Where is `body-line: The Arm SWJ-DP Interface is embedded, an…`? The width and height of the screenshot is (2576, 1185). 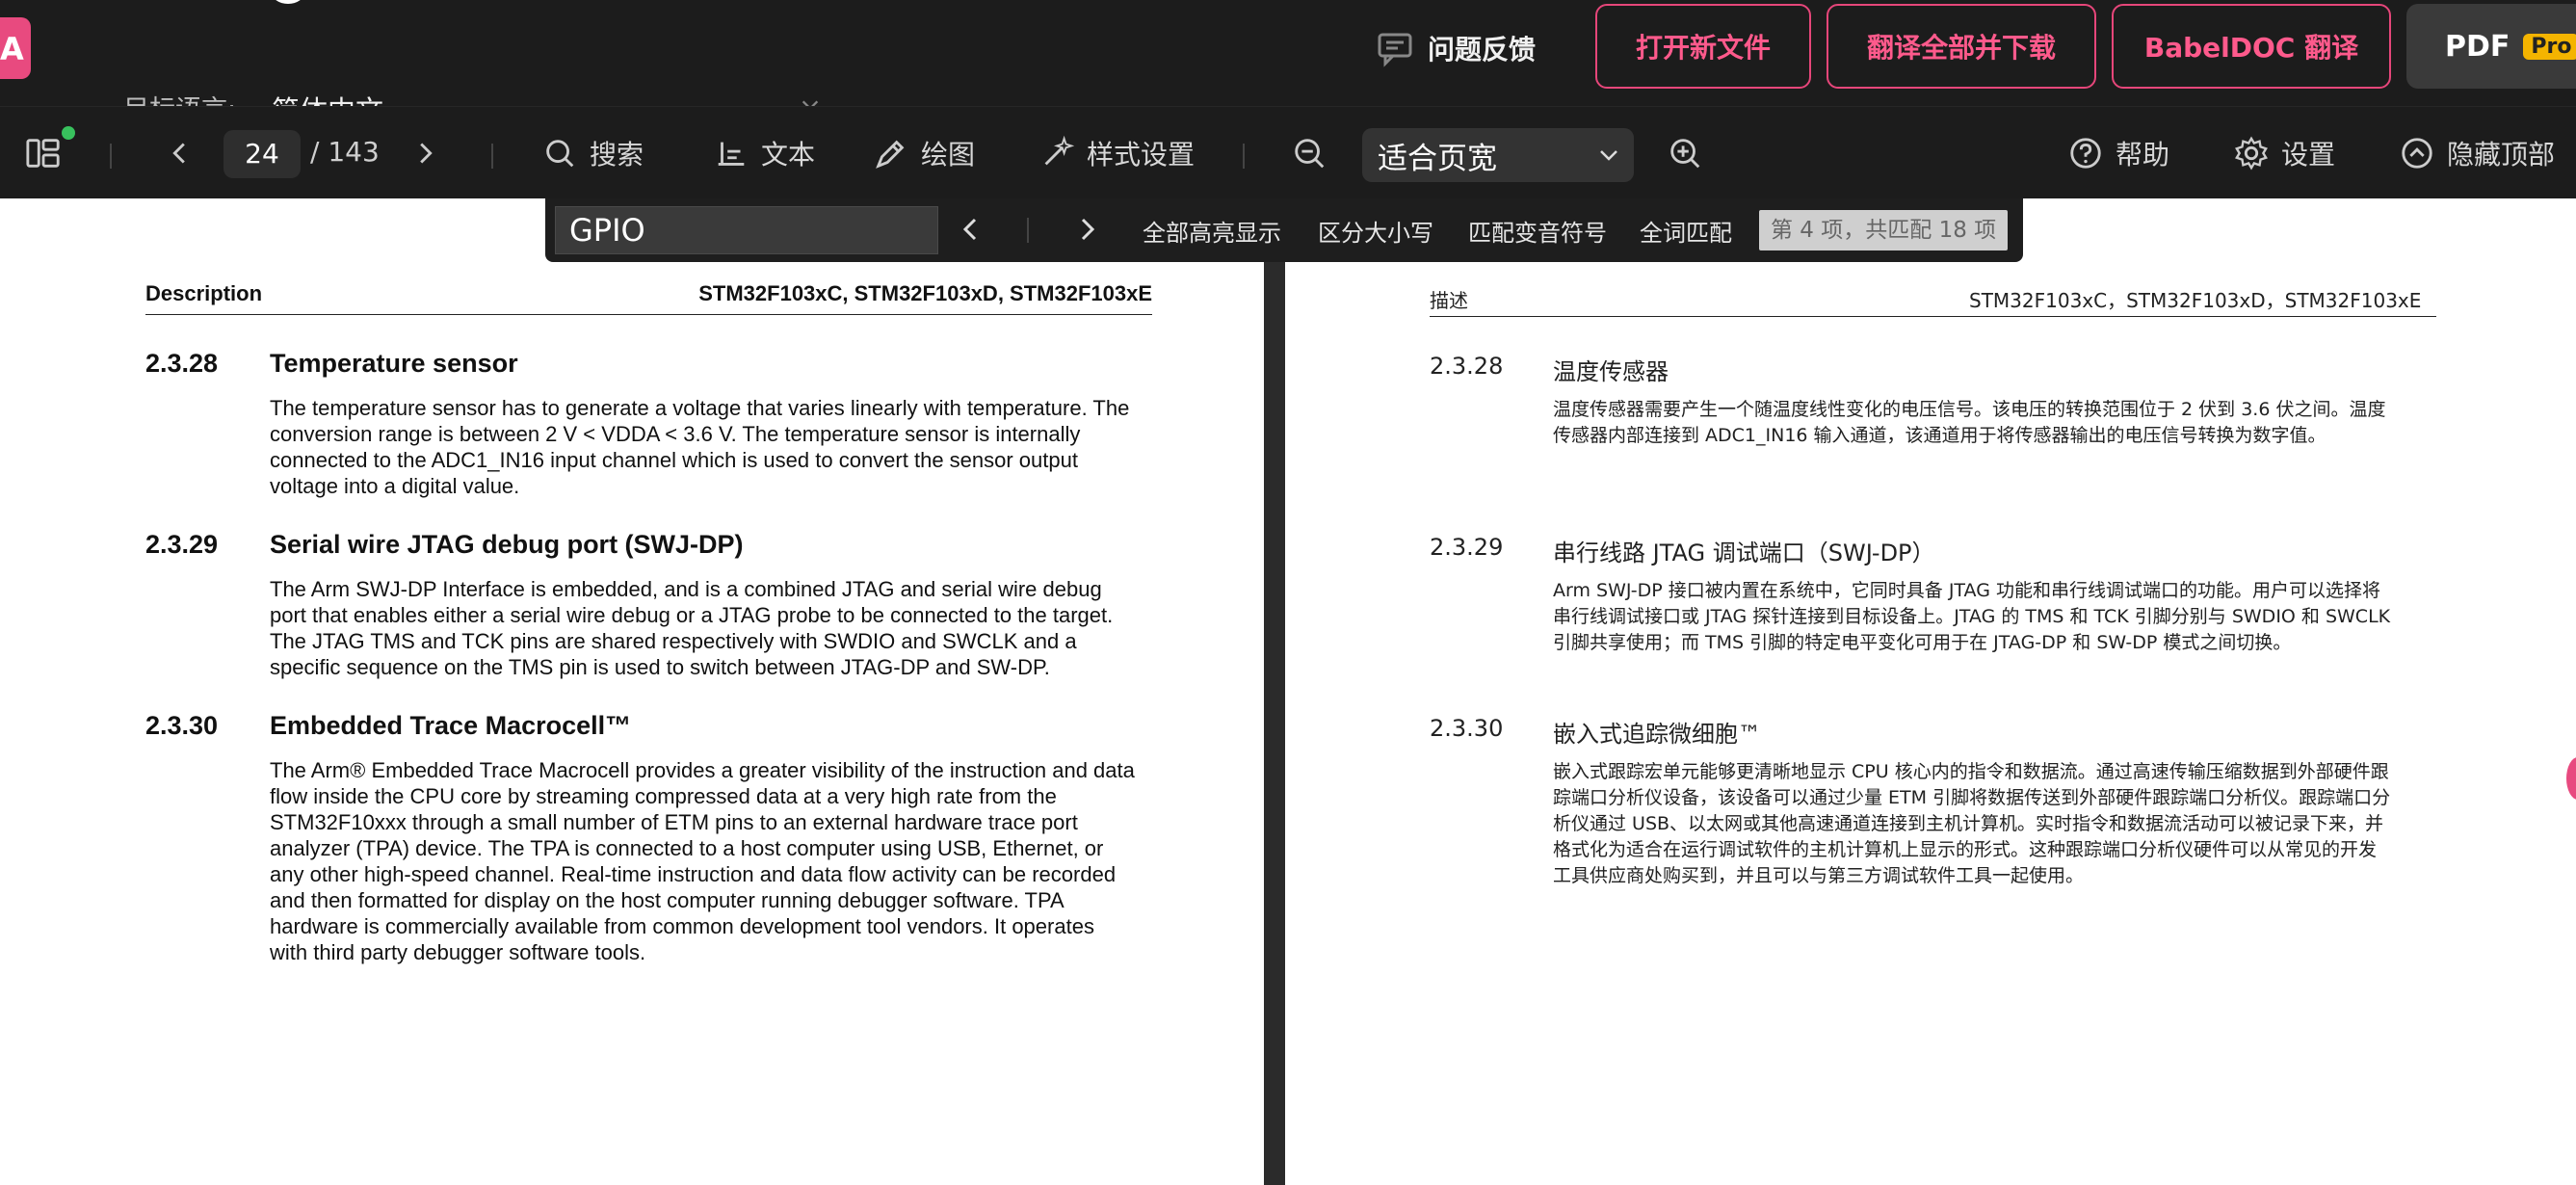
body-line: The Arm SWJ-DP Interface is embedded, an… is located at coordinates (686, 589).